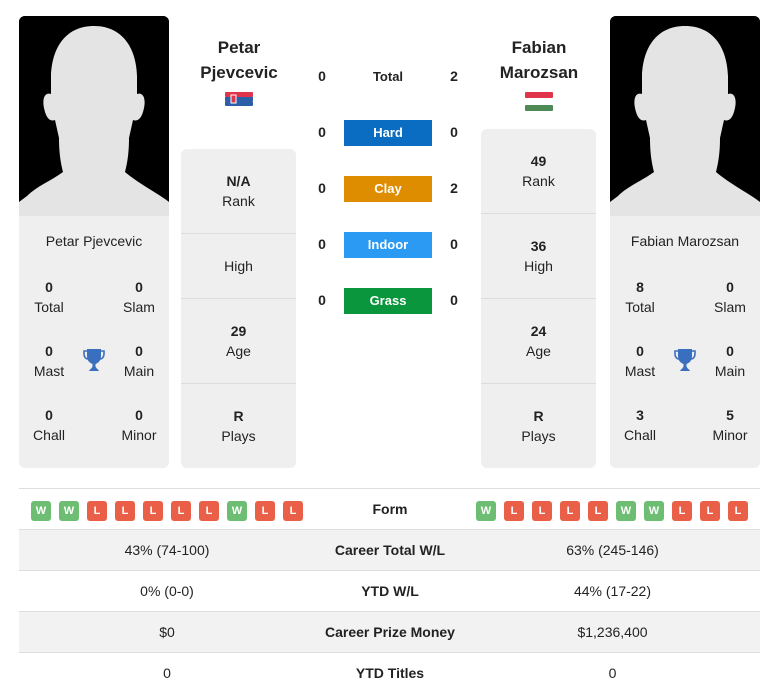  Describe the element at coordinates (538, 425) in the screenshot. I see `plays-right: R Plays` at that location.